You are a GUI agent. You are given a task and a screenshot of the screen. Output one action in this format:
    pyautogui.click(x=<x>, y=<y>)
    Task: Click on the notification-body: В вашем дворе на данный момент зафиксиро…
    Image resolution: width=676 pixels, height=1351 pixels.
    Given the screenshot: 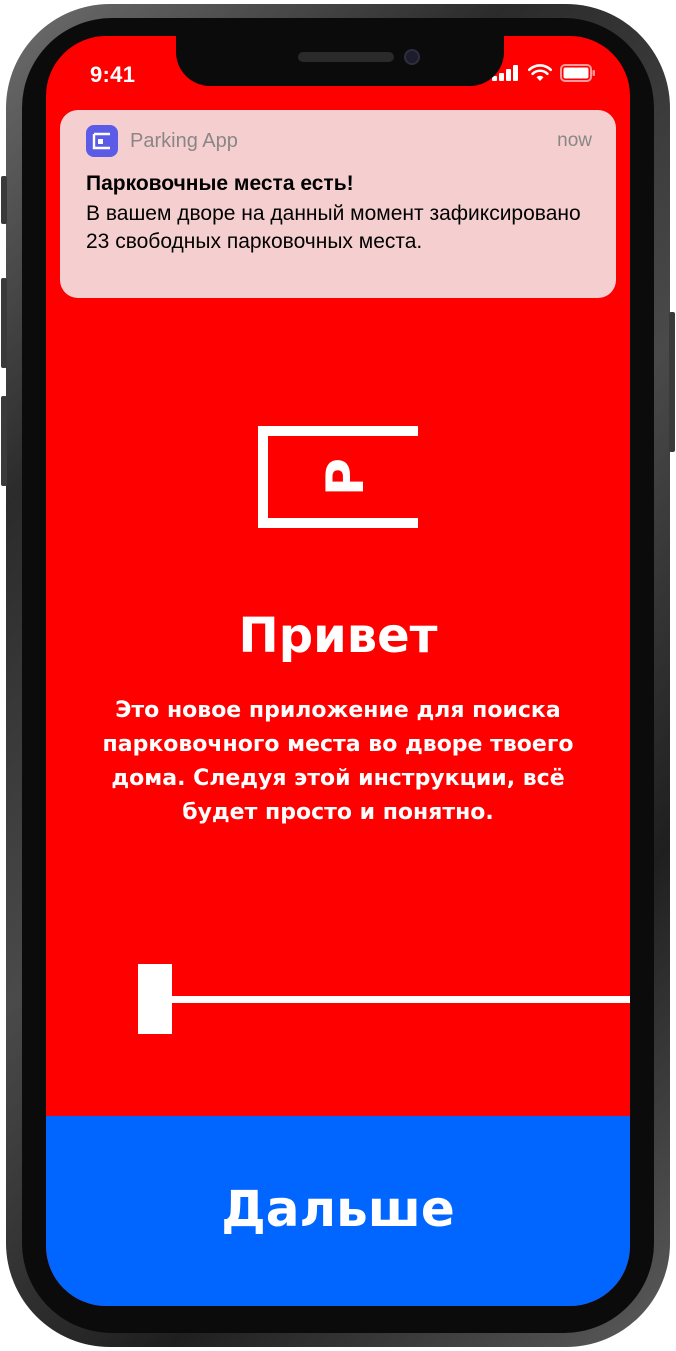 What is the action you would take?
    pyautogui.click(x=333, y=227)
    